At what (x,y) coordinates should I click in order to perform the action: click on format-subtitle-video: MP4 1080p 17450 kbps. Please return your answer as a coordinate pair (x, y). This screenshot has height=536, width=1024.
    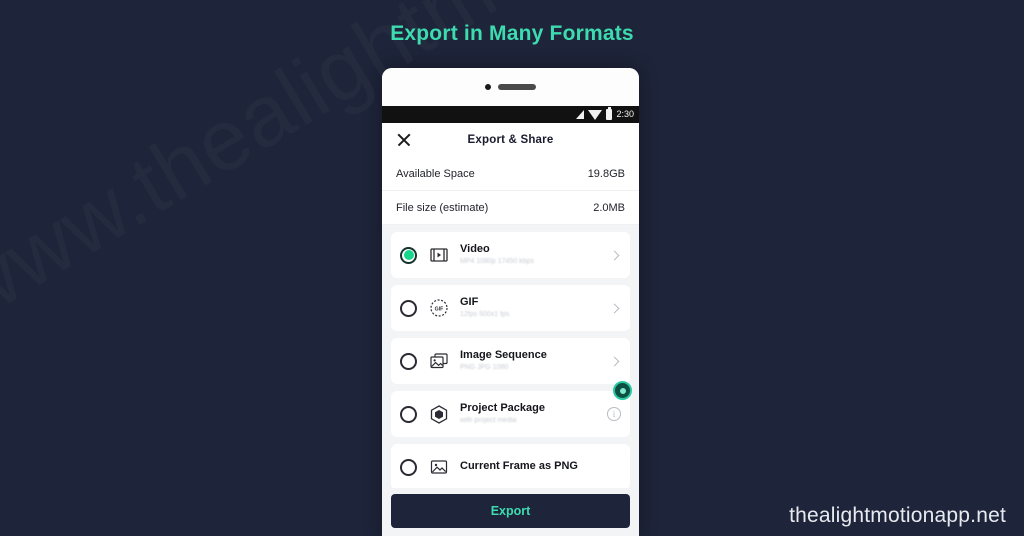
    Looking at the image, I should click on (497, 262).